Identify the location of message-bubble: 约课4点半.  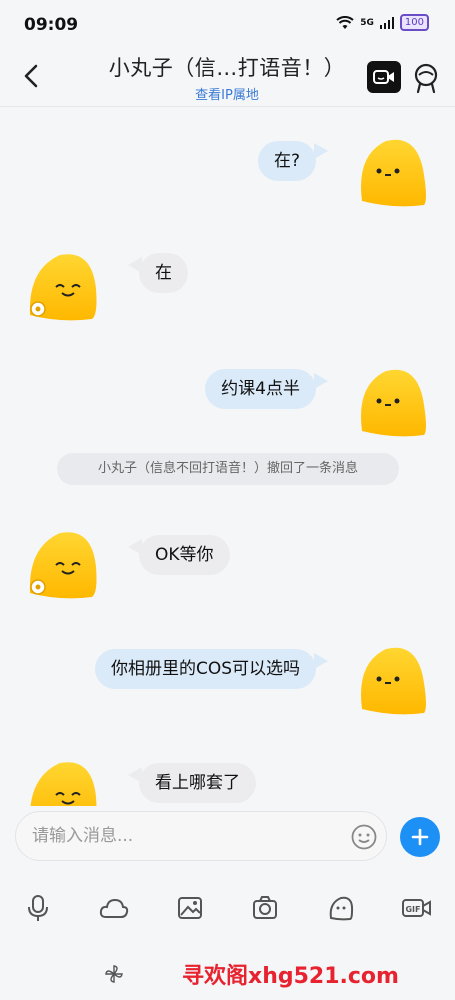
(260, 389).